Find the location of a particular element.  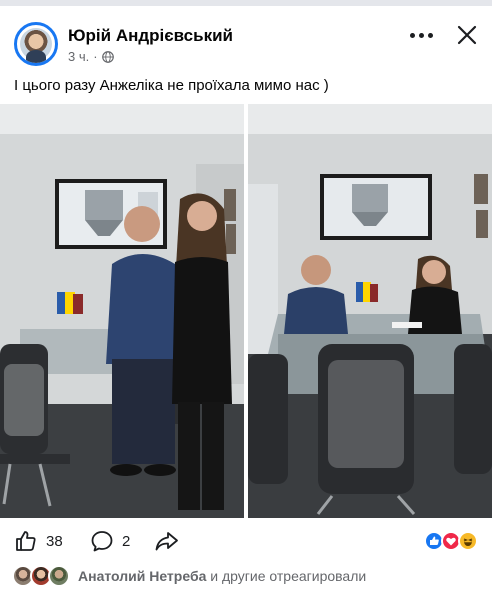

post-actions: 38 2 is located at coordinates (246, 541).